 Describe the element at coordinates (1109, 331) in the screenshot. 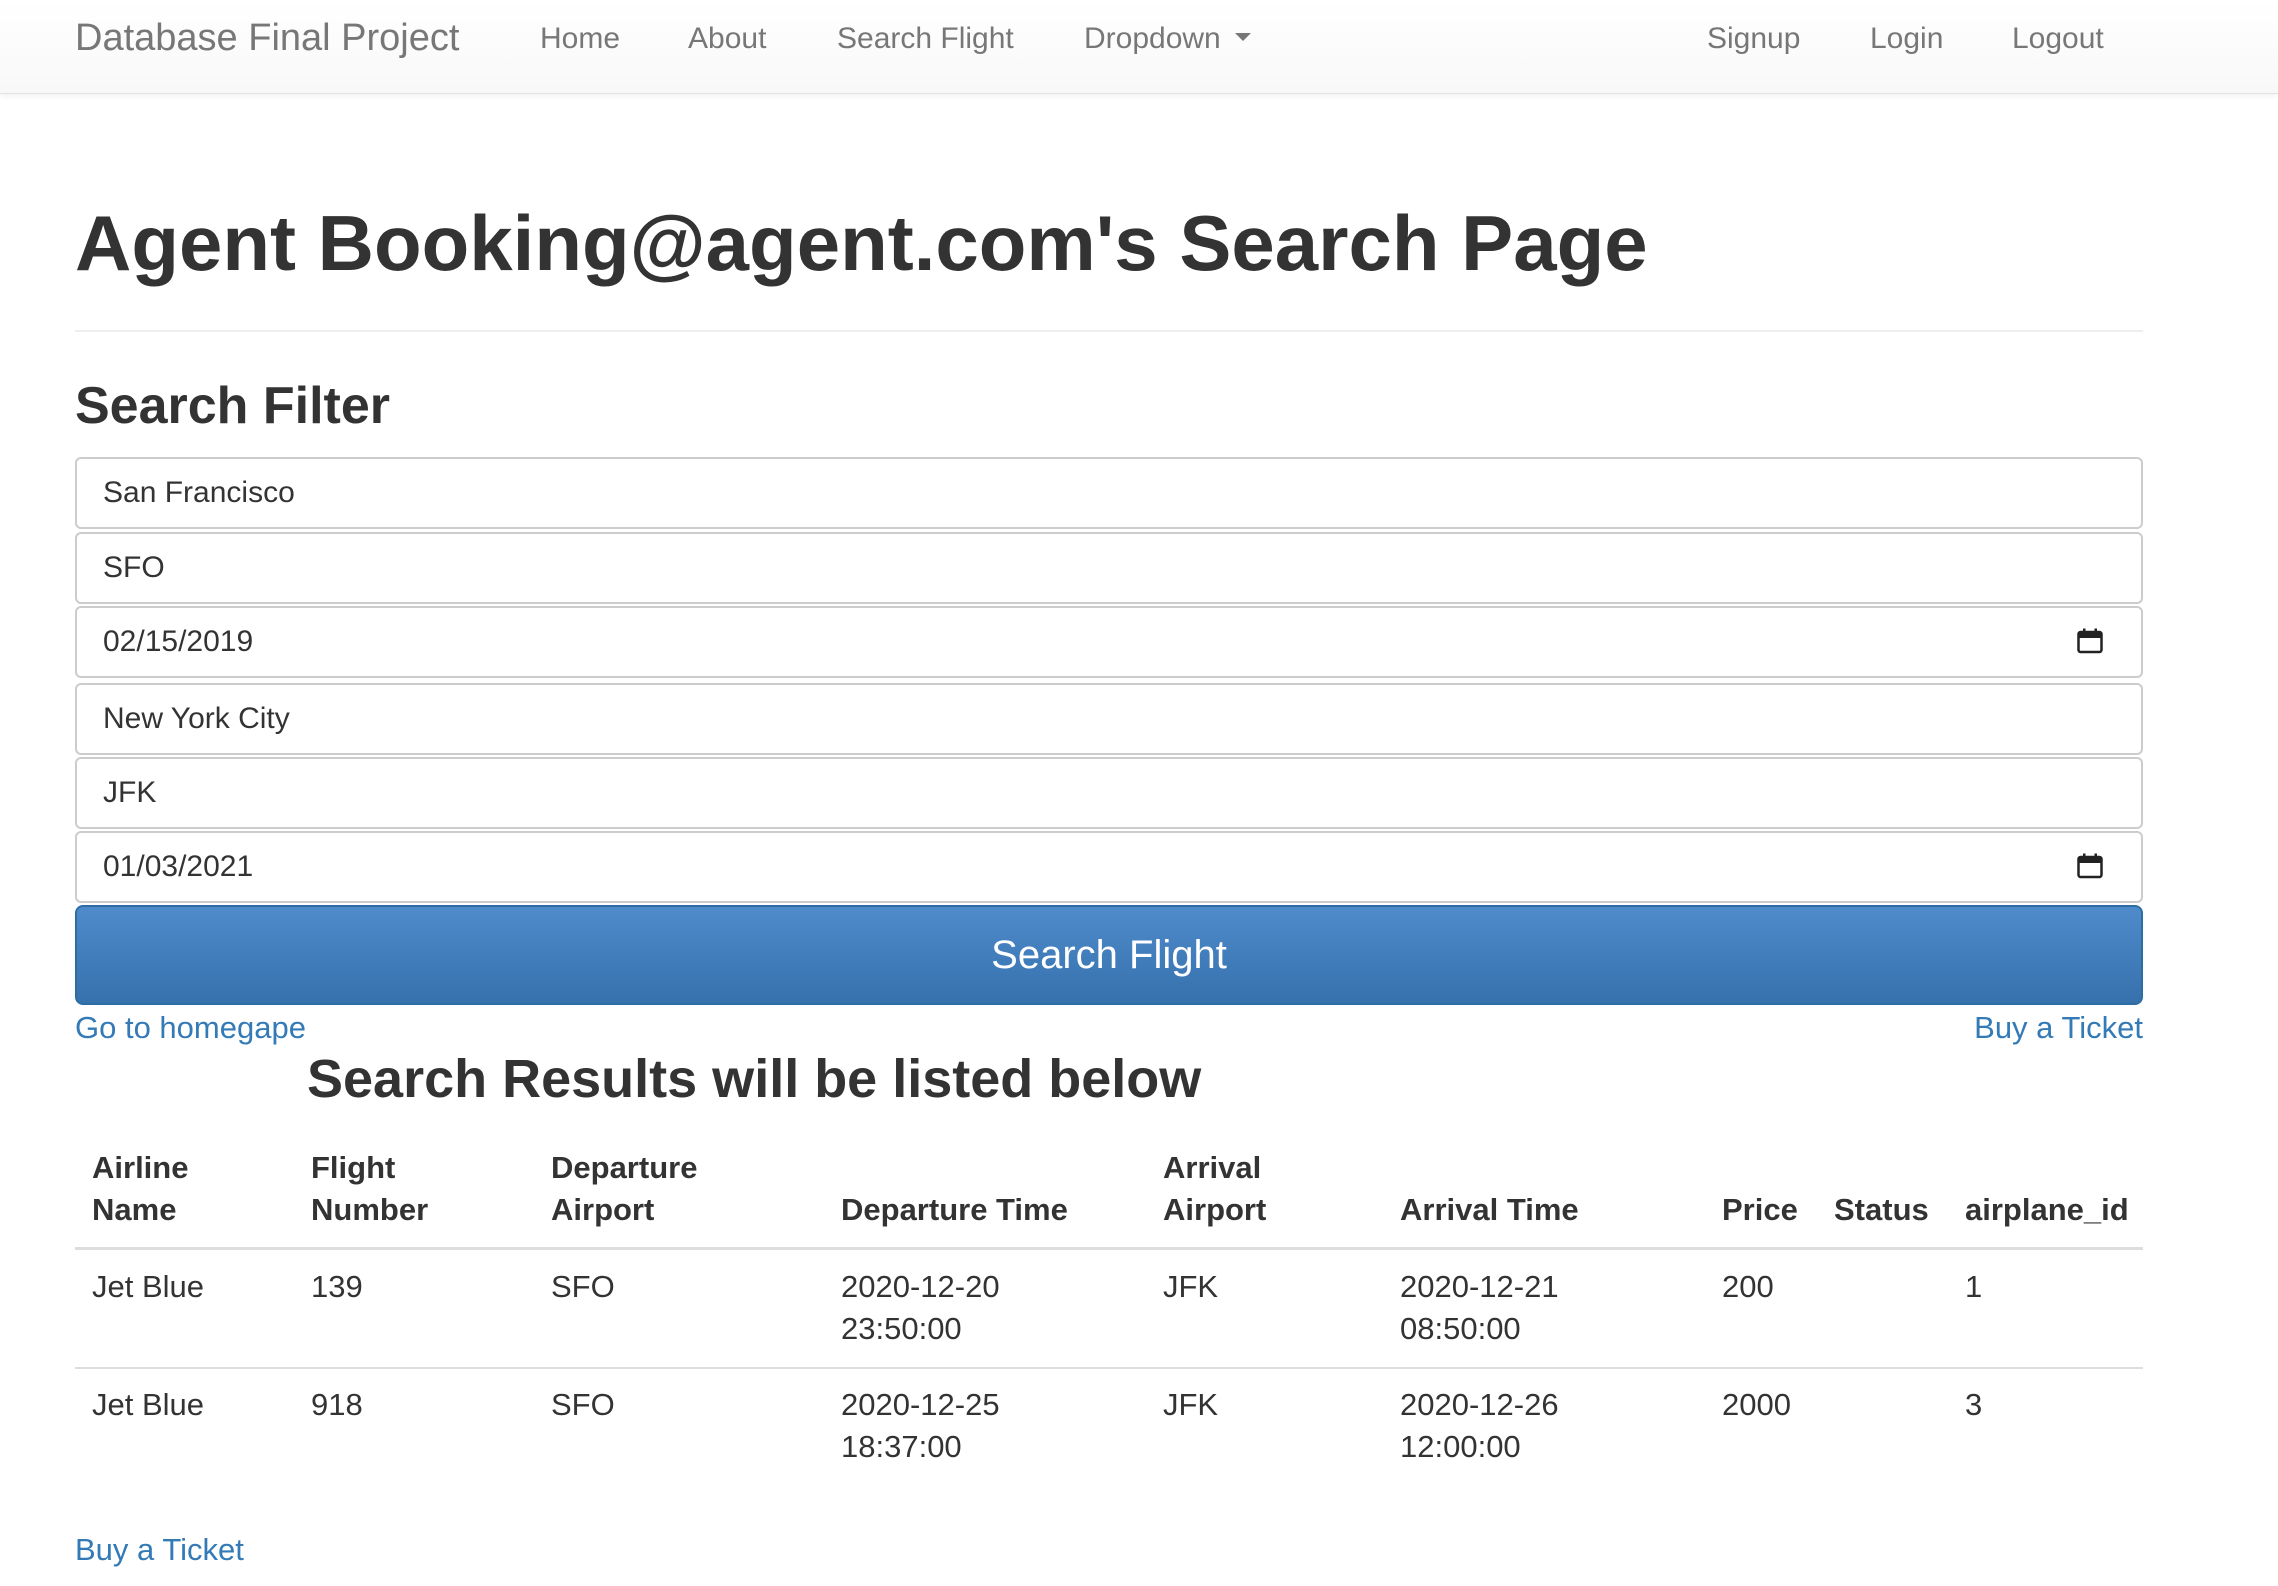

I see `header-divider` at that location.